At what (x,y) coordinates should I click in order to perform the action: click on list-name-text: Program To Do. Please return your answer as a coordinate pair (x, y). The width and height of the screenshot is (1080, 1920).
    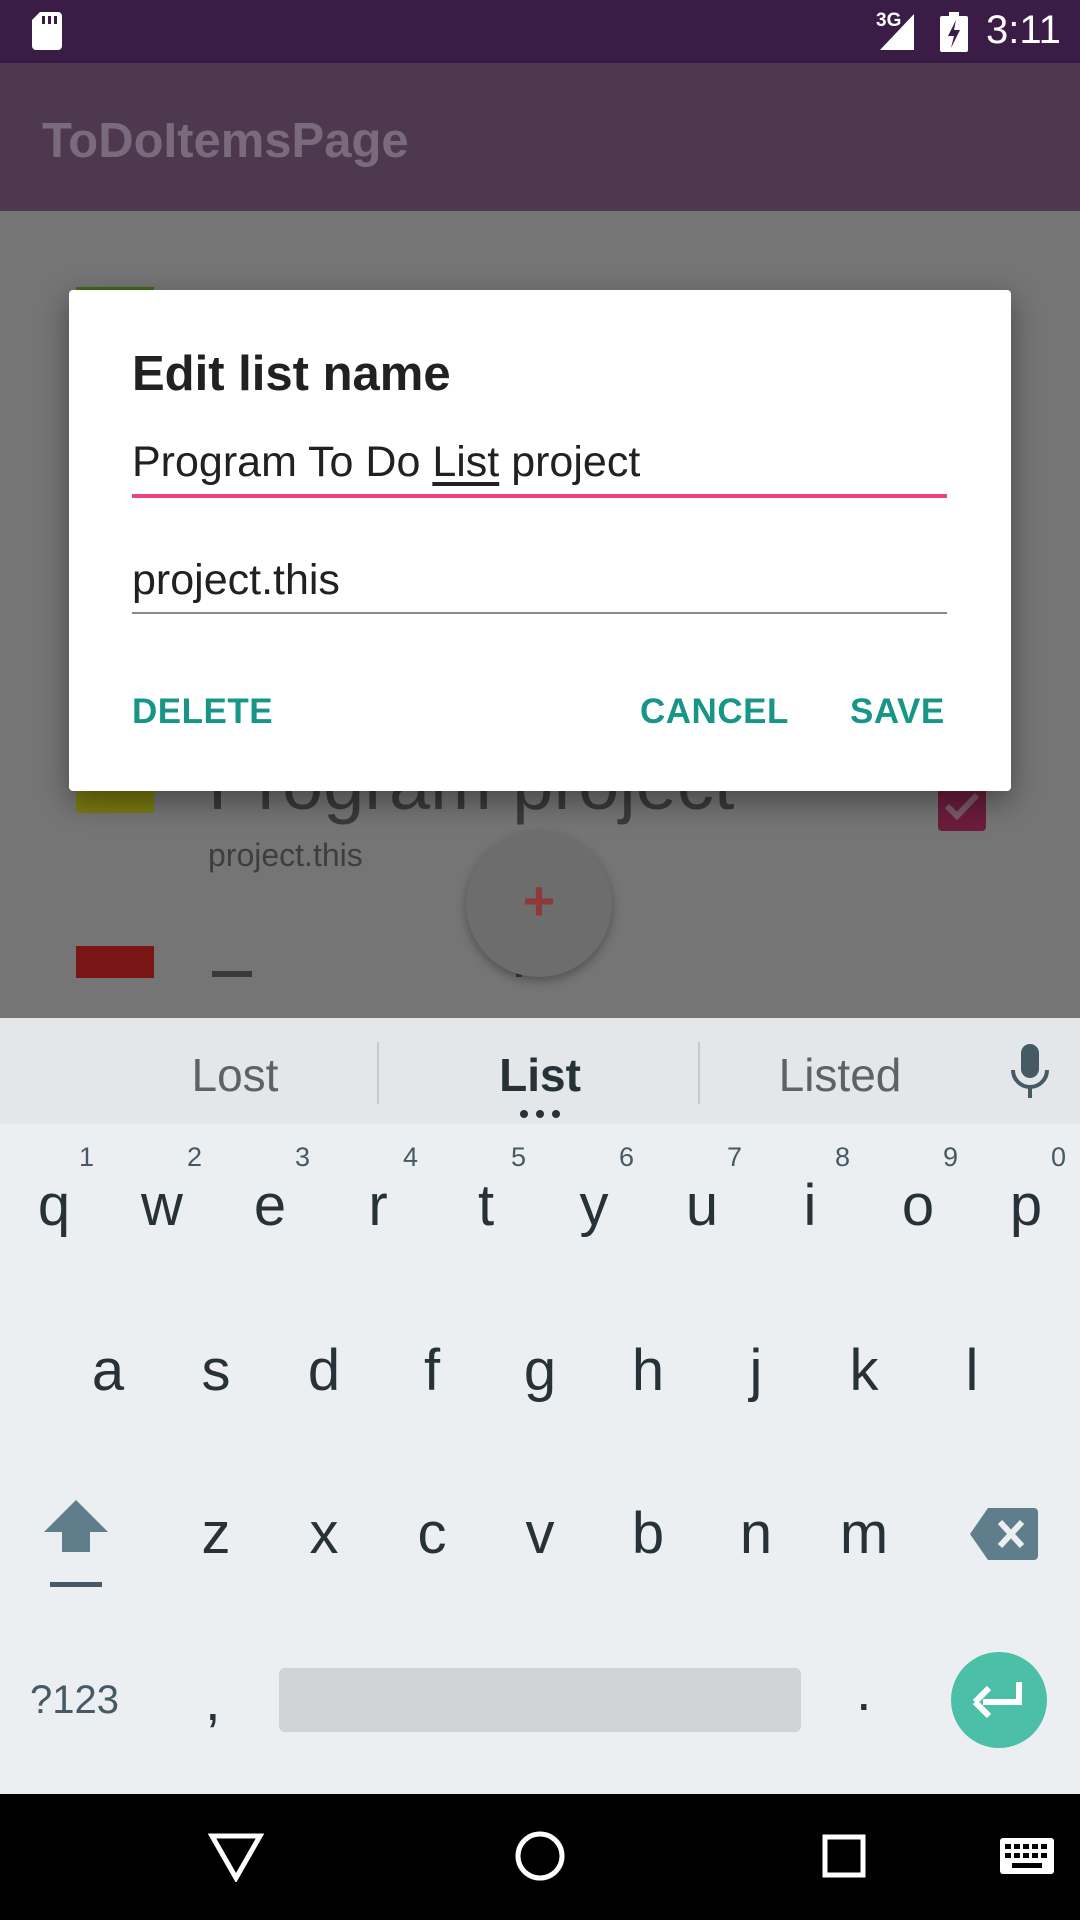
    Looking at the image, I should click on (282, 462).